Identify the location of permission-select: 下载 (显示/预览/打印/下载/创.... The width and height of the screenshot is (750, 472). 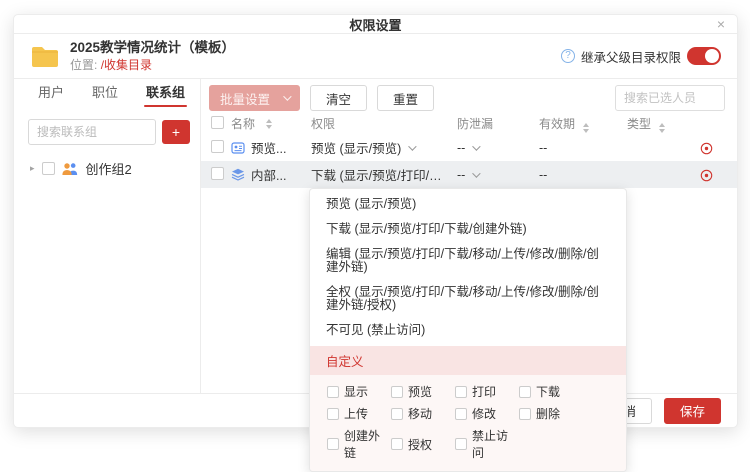
(384, 174).